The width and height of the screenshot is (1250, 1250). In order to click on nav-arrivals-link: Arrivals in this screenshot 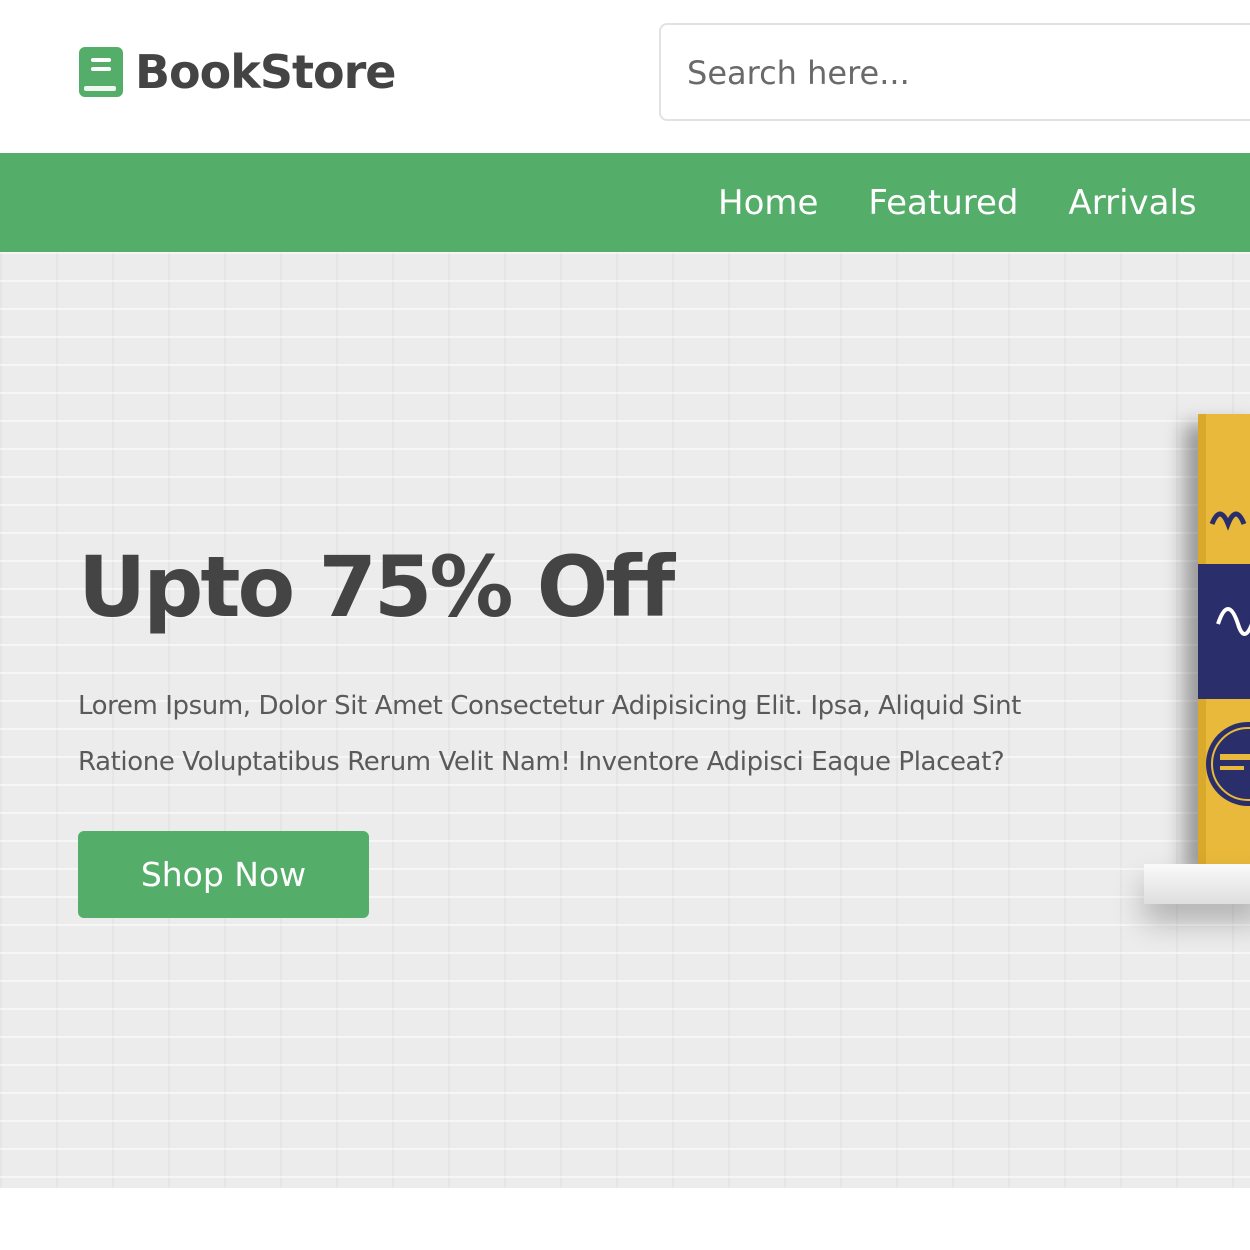, I will do `click(1132, 203)`.